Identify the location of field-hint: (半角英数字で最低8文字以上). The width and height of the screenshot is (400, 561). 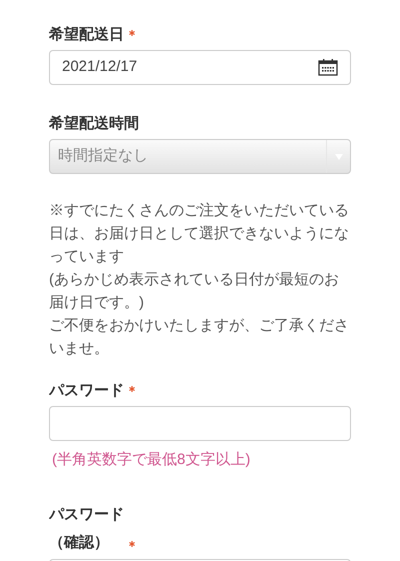
(152, 460).